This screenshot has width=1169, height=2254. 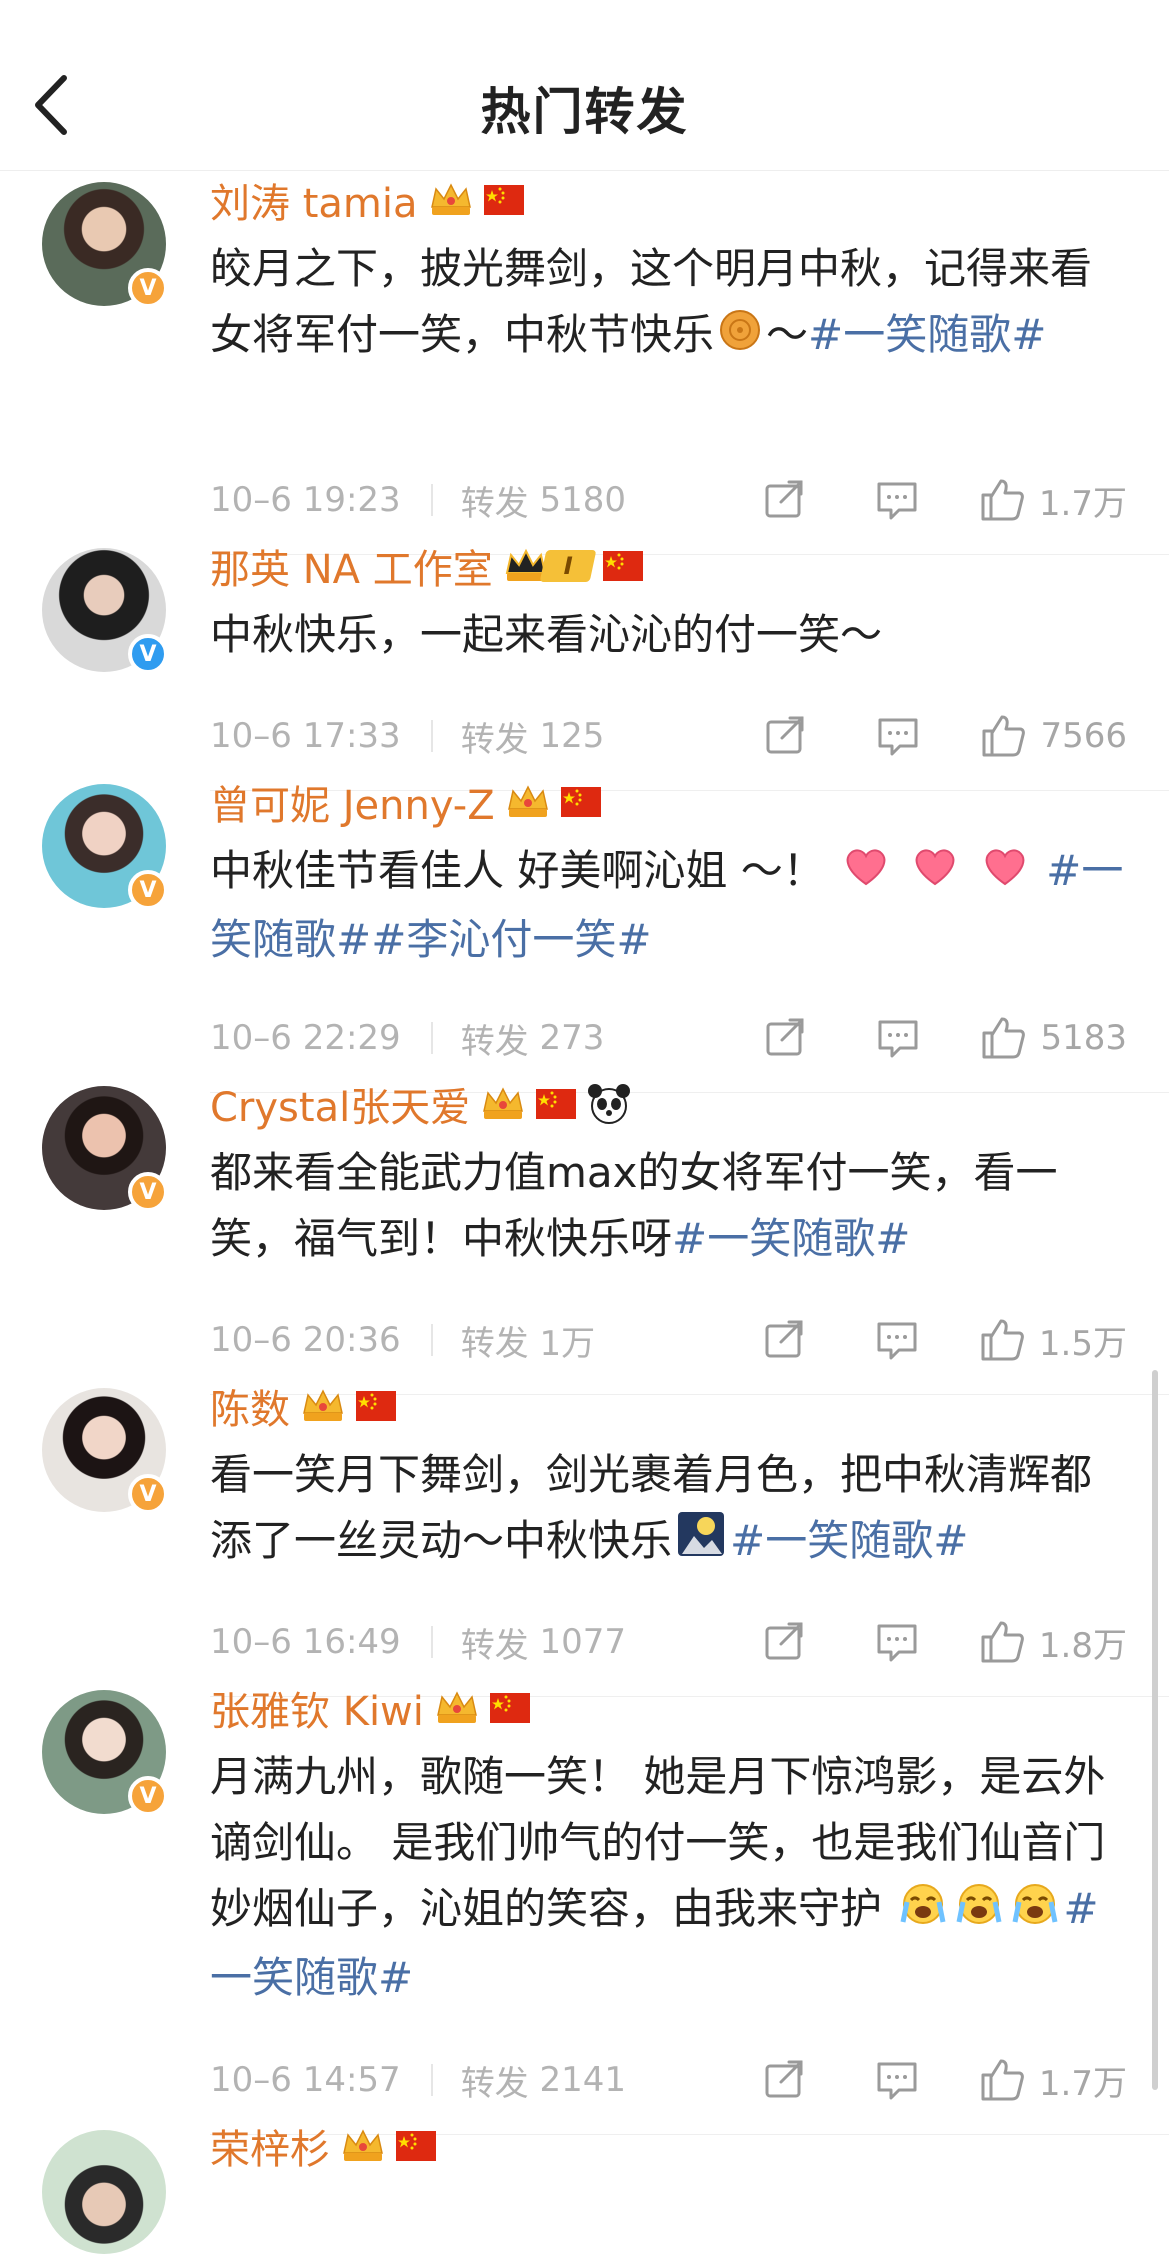 What do you see at coordinates (1053, 736) in the screenshot?
I see `like-button: 7566` at bounding box center [1053, 736].